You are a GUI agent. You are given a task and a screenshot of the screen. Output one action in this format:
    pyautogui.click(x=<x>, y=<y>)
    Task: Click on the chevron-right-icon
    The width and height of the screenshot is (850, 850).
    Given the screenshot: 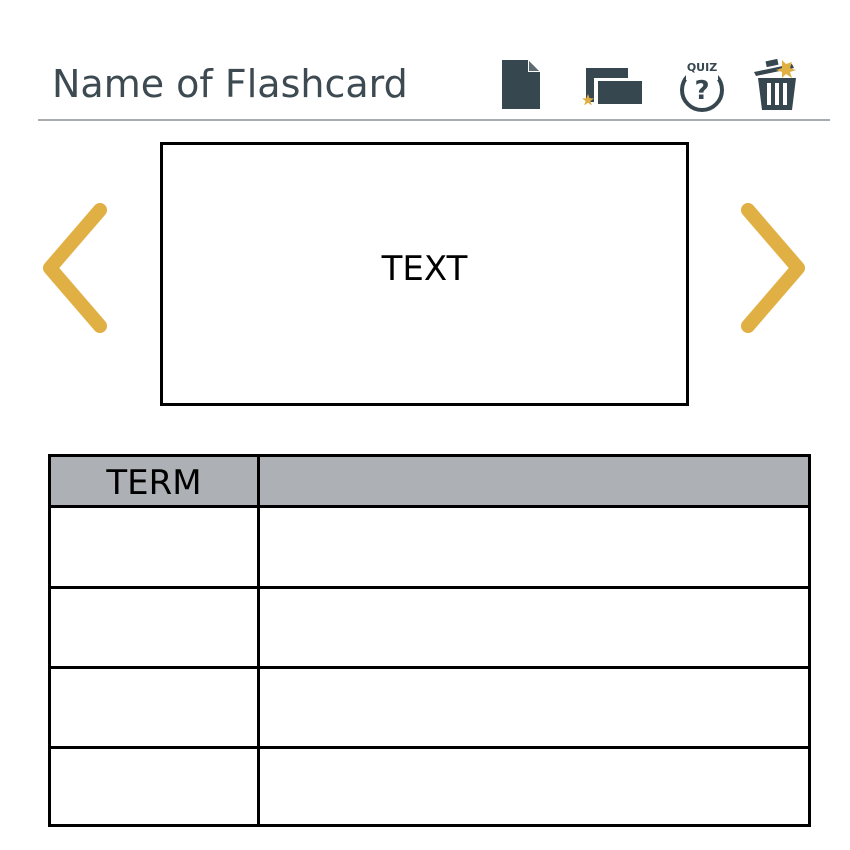 What is the action you would take?
    pyautogui.click(x=773, y=271)
    